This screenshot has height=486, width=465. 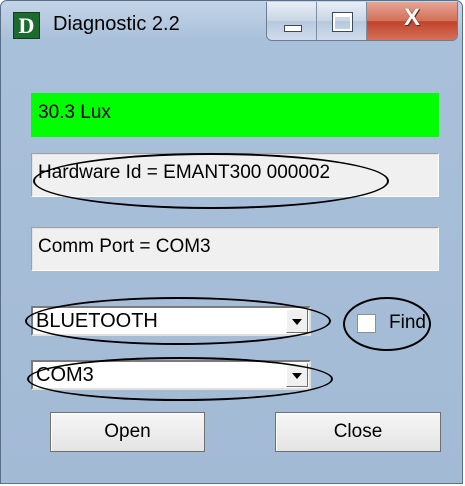 I want to click on connection-type-select: BLUETOOTH, so click(x=171, y=321).